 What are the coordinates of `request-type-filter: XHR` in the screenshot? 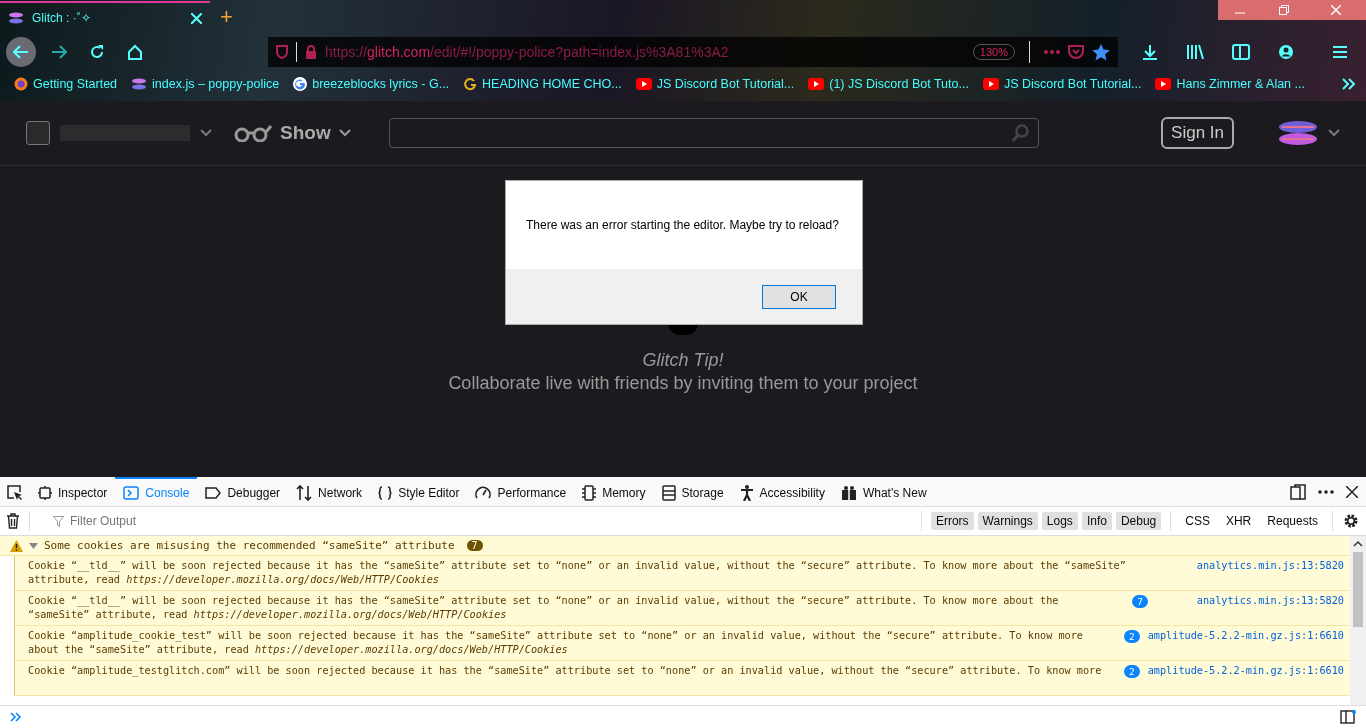 It's located at (1238, 521).